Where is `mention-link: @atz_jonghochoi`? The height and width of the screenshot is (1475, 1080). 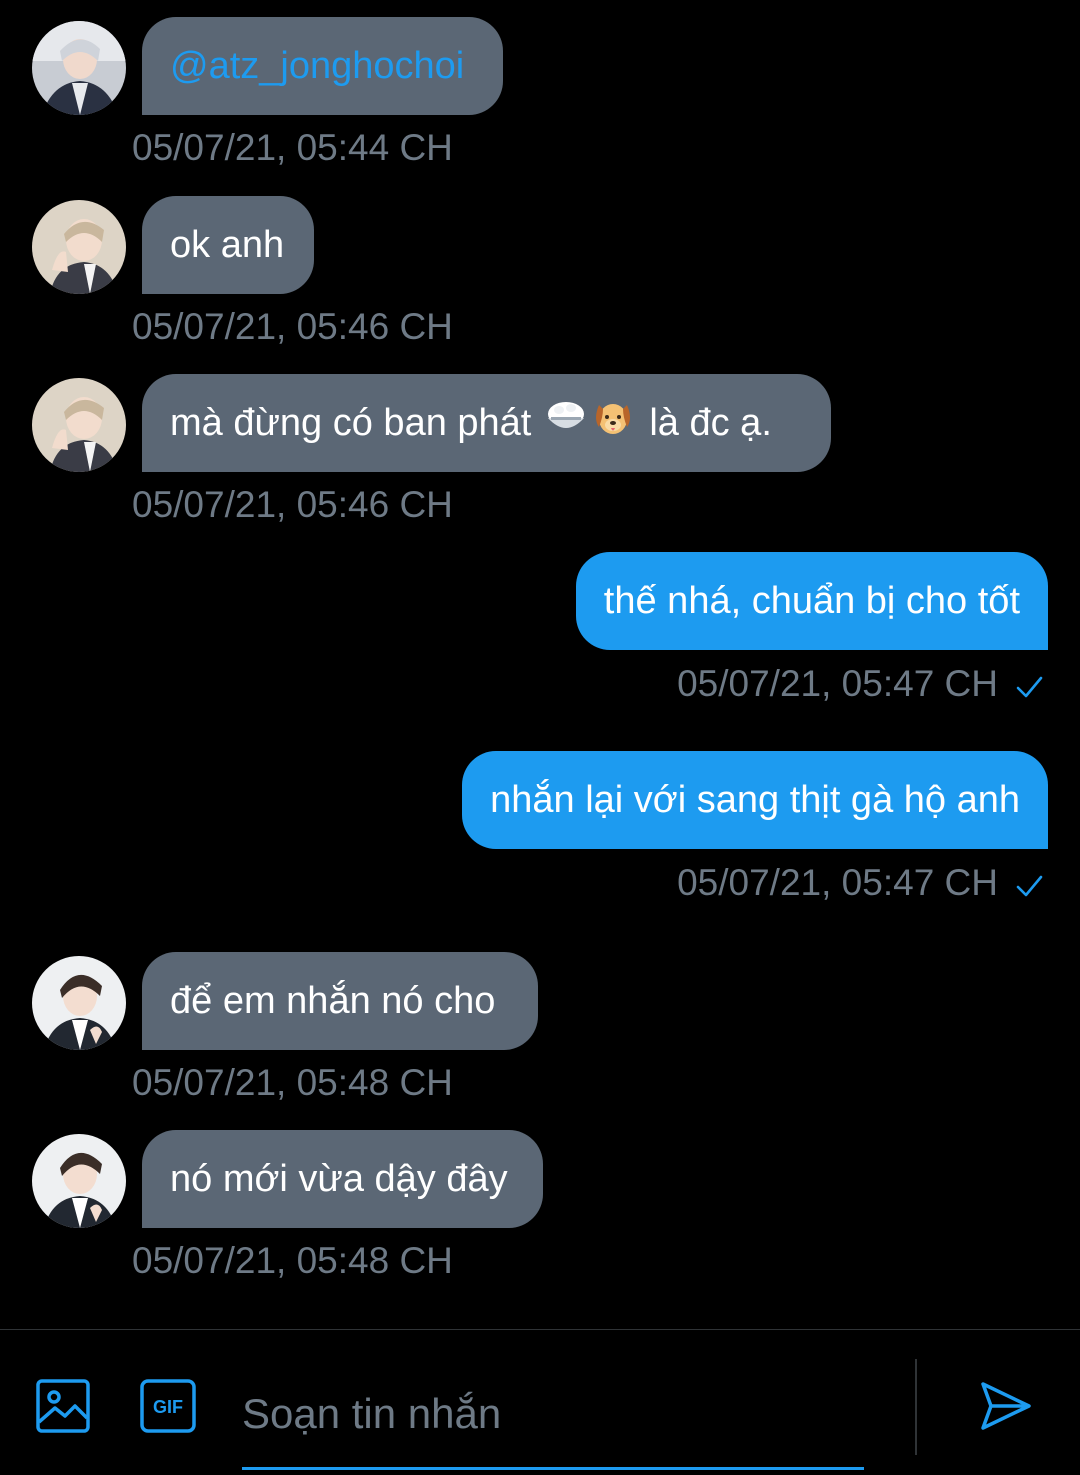 mention-link: @atz_jonghochoi is located at coordinates (317, 66).